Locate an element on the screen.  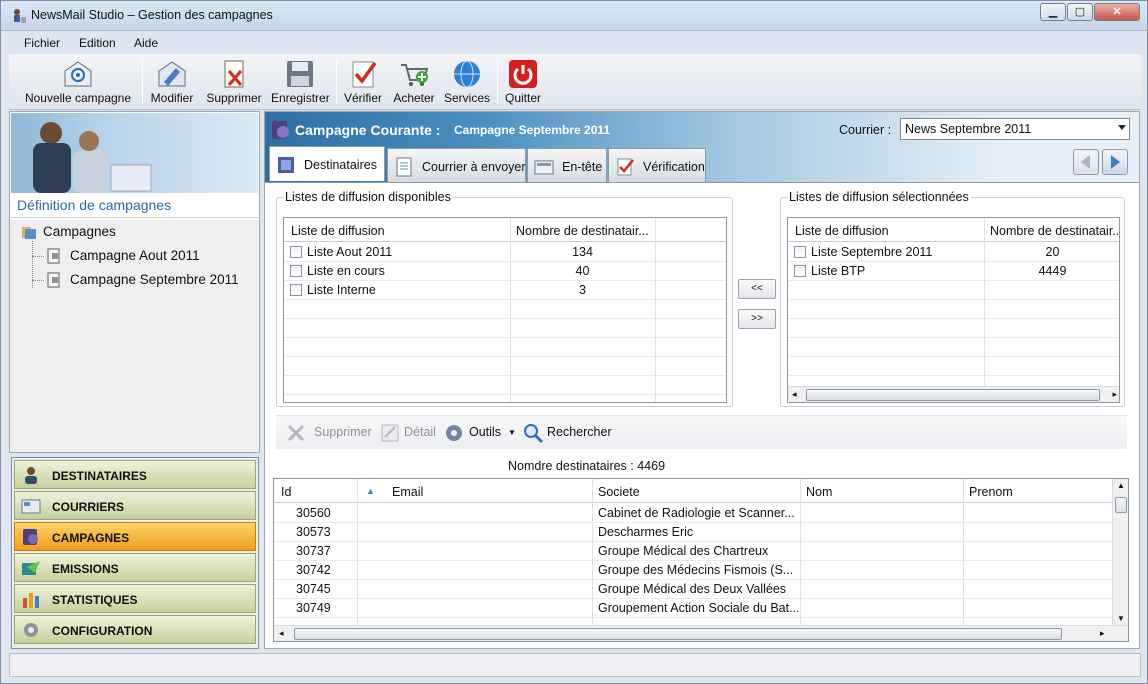
tab-destinataires: Destinataires is located at coordinates (327, 163).